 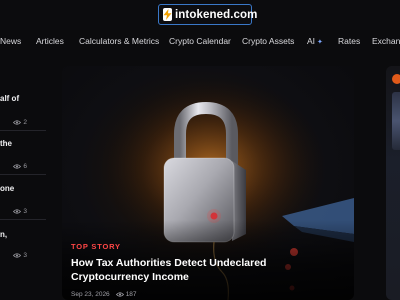 I want to click on article-meta: Sep 23, 2026 187, so click(x=104, y=294).